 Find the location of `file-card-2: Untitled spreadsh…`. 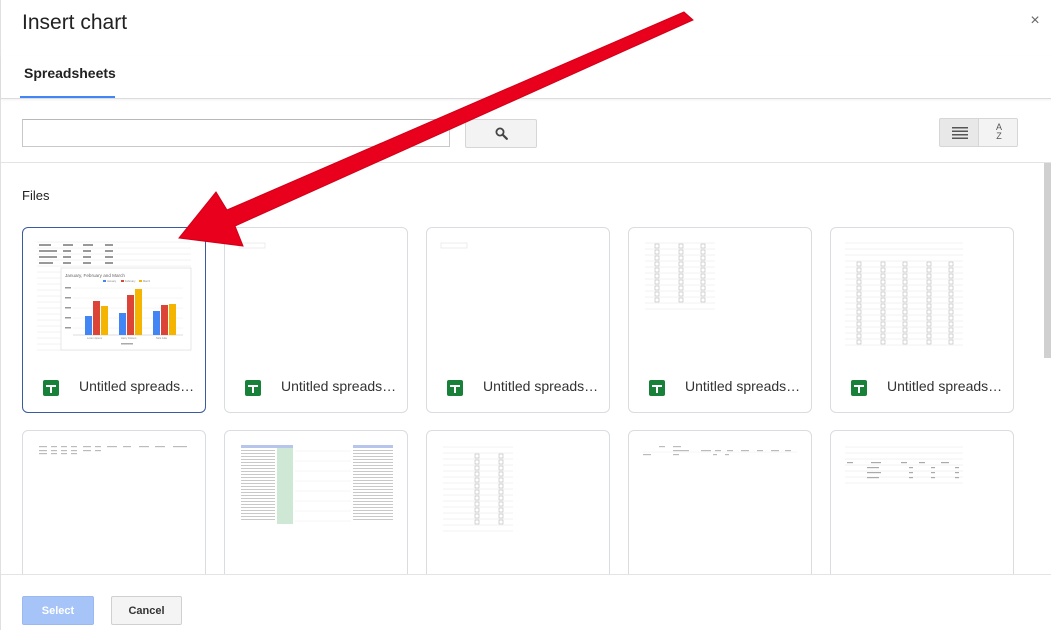

file-card-2: Untitled spreadsh… is located at coordinates (316, 320).